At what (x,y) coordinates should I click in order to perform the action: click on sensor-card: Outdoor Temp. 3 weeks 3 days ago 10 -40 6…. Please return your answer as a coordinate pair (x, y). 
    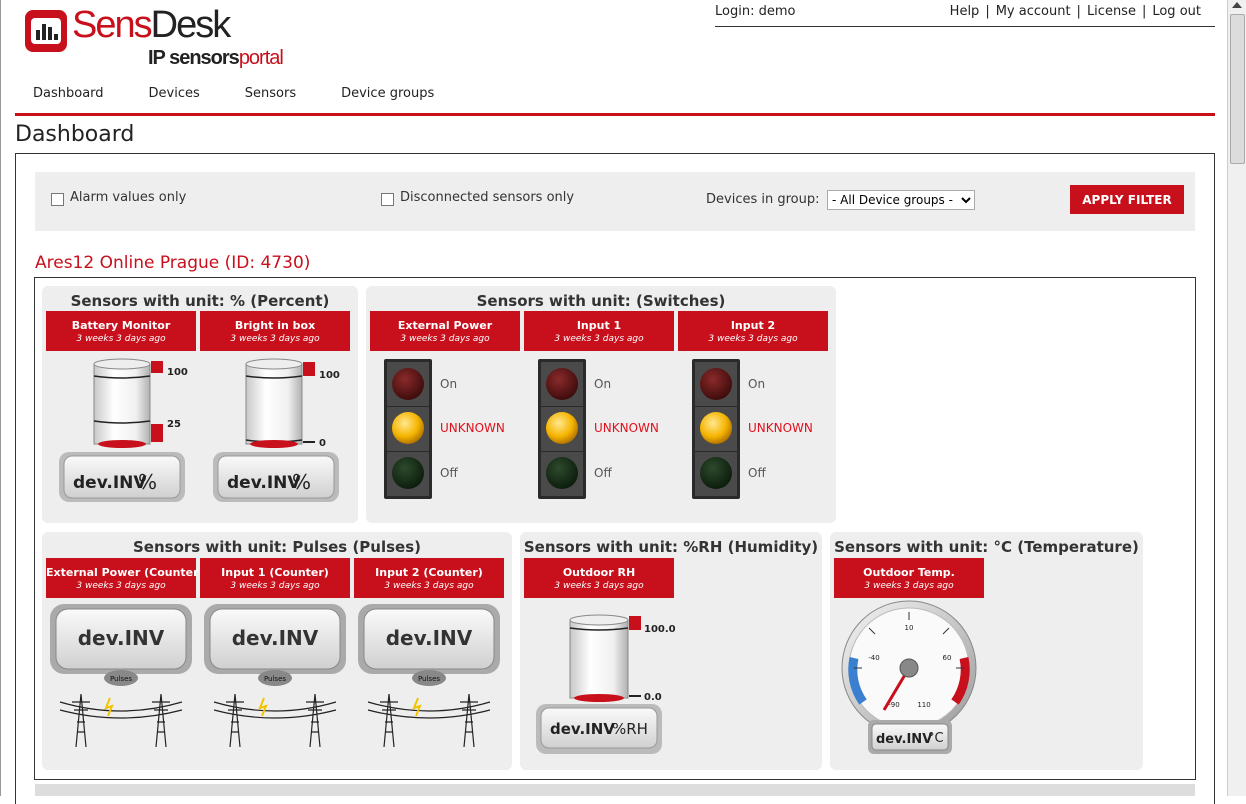
    Looking at the image, I should click on (909, 656).